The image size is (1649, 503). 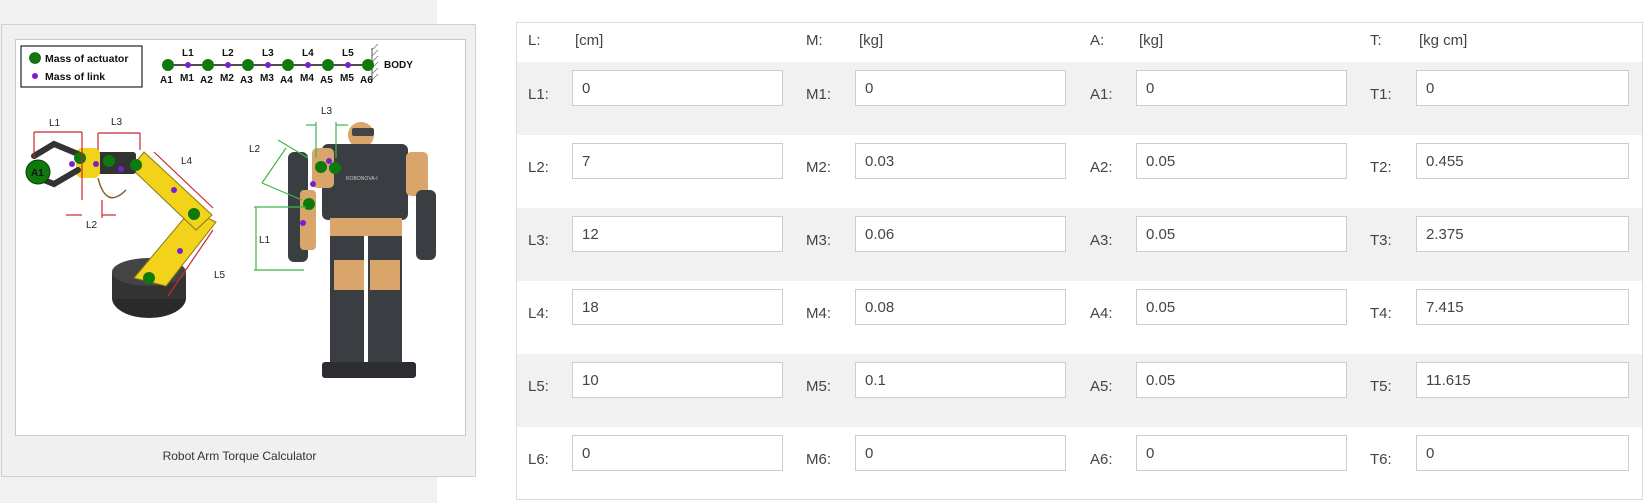 What do you see at coordinates (362, 179) in the screenshot?
I see `svg-text: ROBONOVA-I` at bounding box center [362, 179].